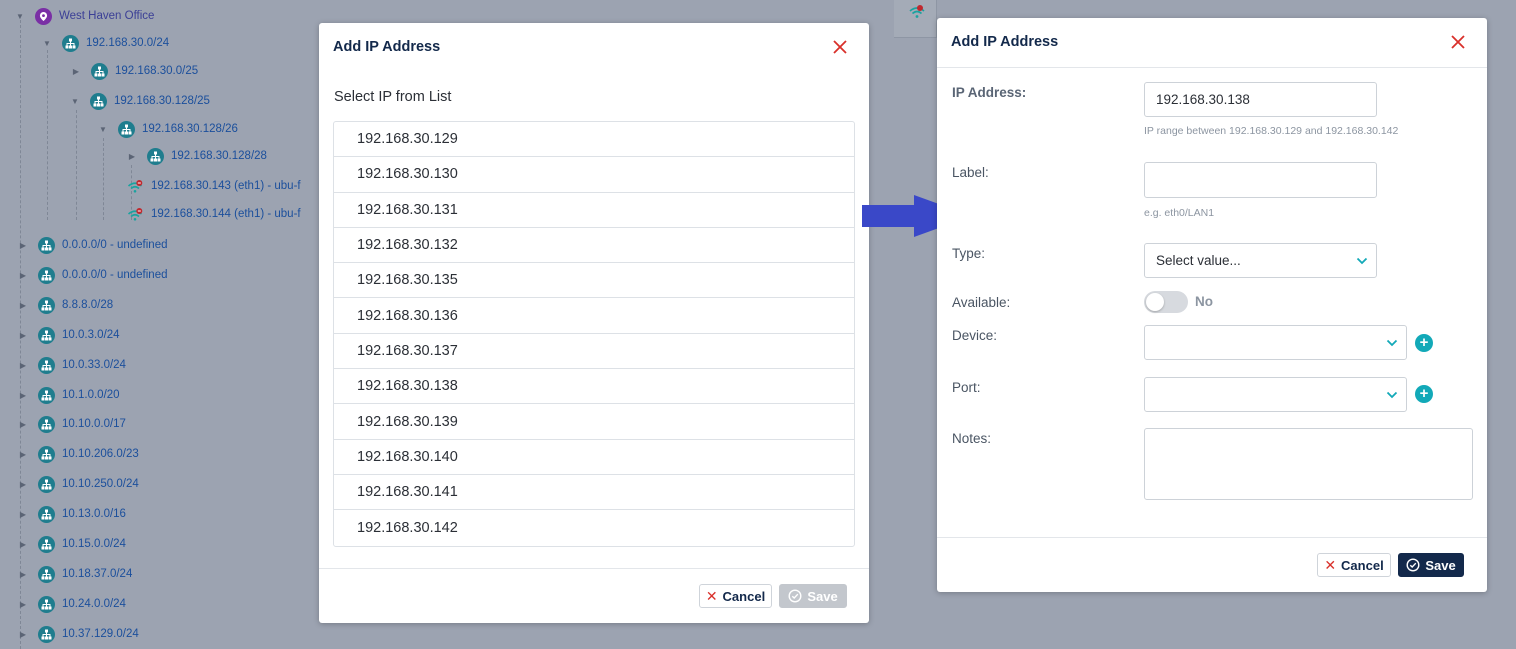 The width and height of the screenshot is (1516, 649). What do you see at coordinates (94, 365) in the screenshot?
I see `tree-node-label: 10.0.33.0/24` at bounding box center [94, 365].